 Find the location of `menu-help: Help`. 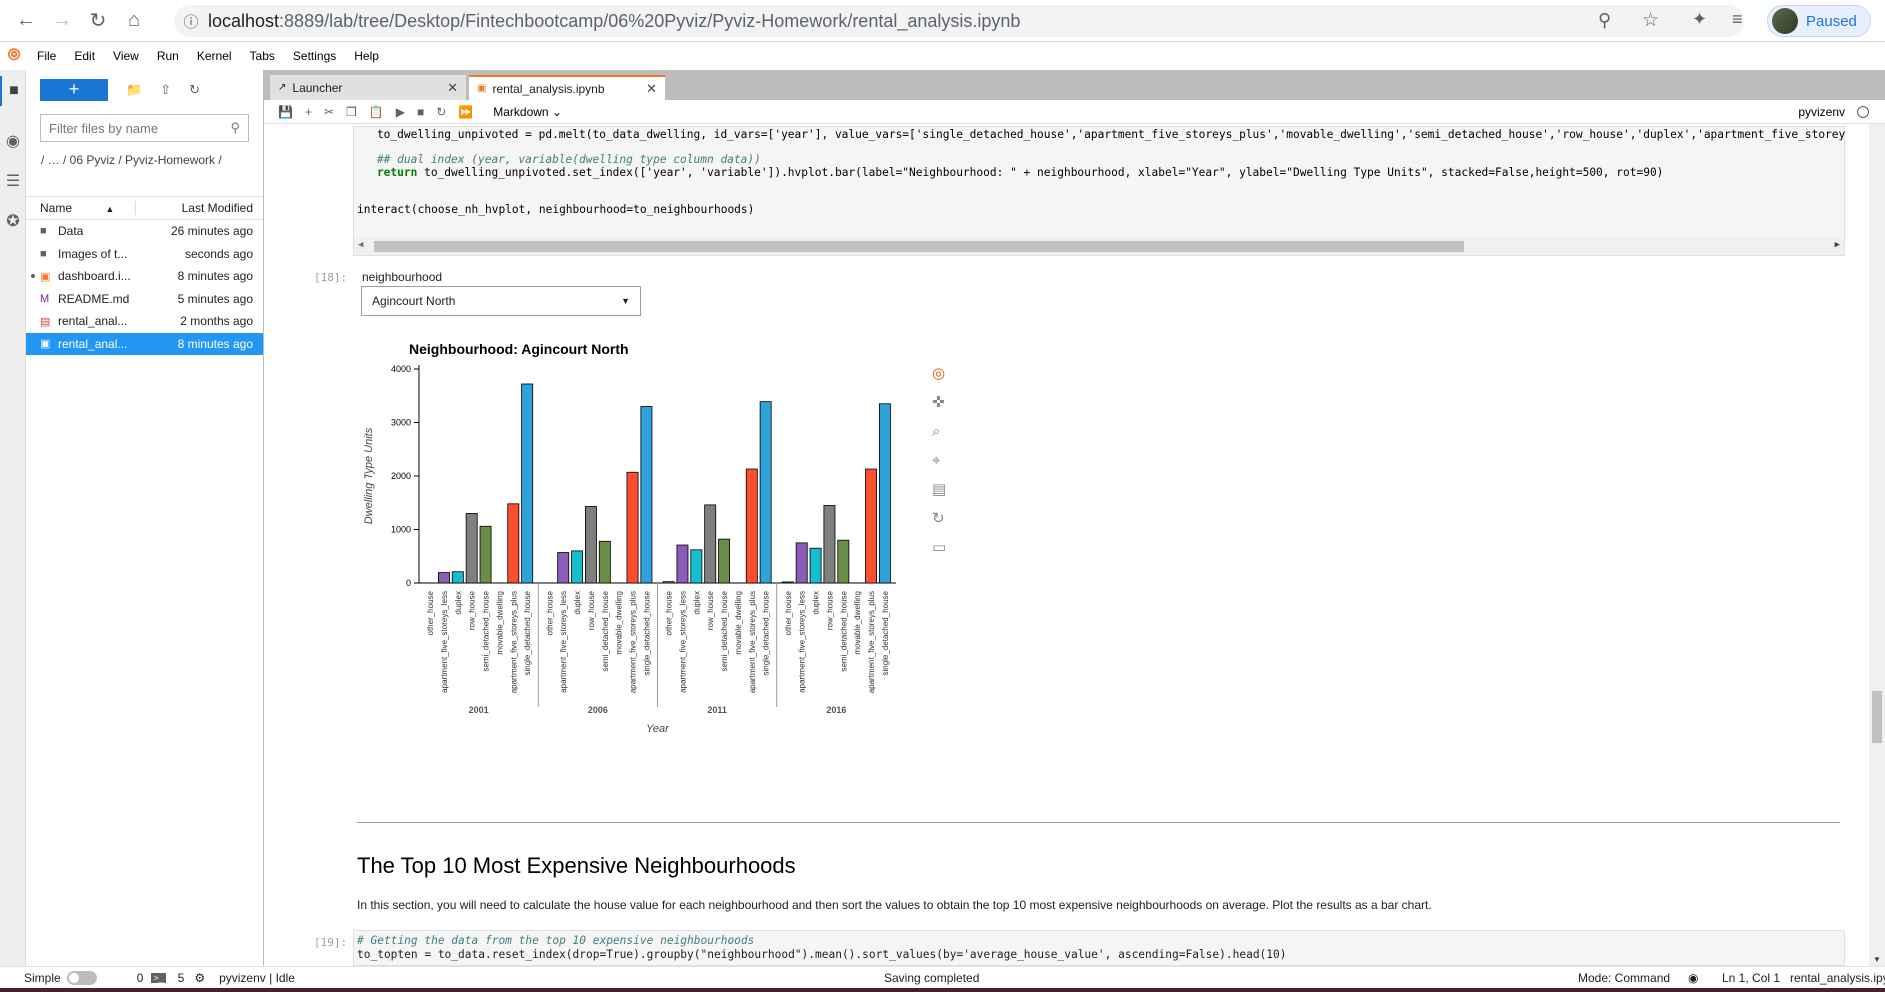

menu-help: Help is located at coordinates (366, 56).